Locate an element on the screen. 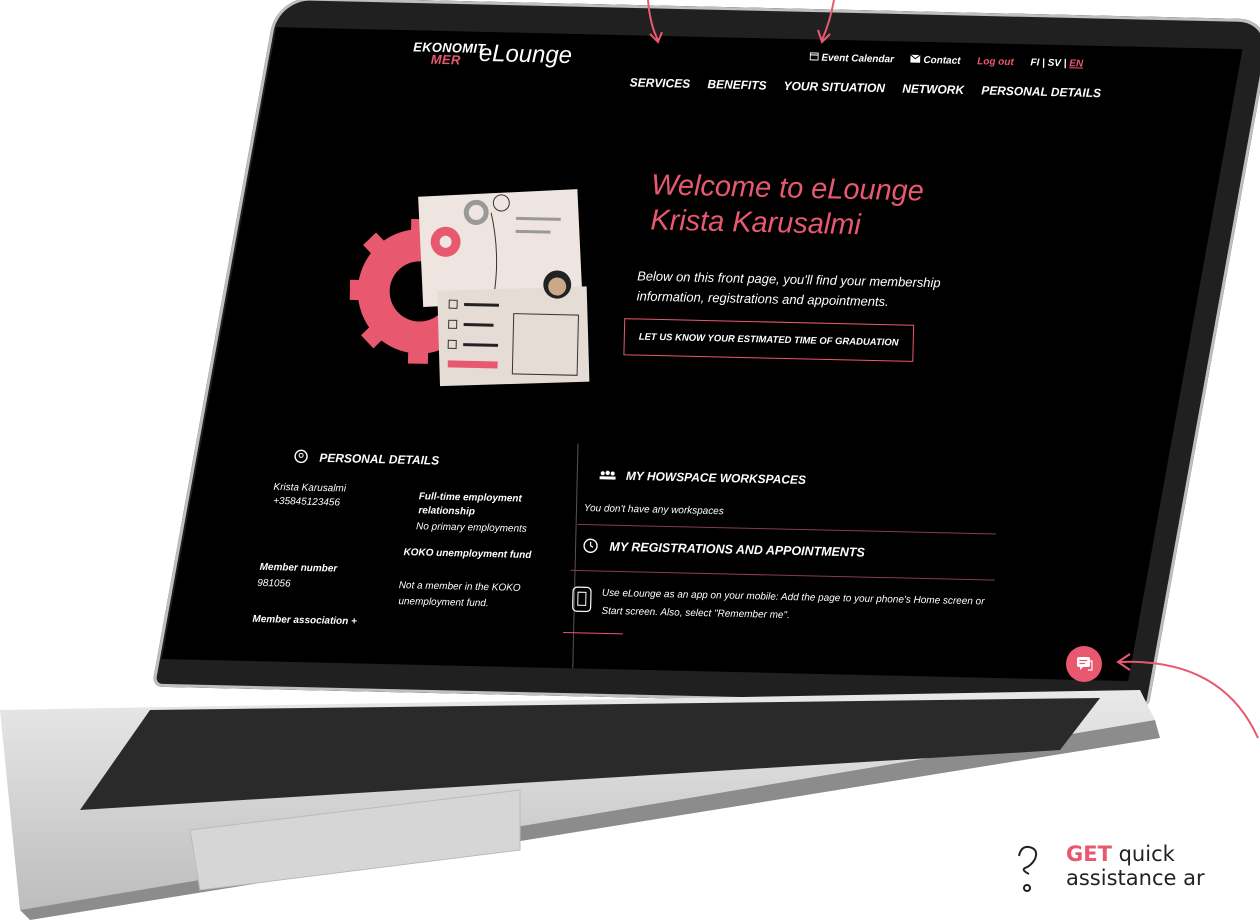  group-icon is located at coordinates (608, 475).